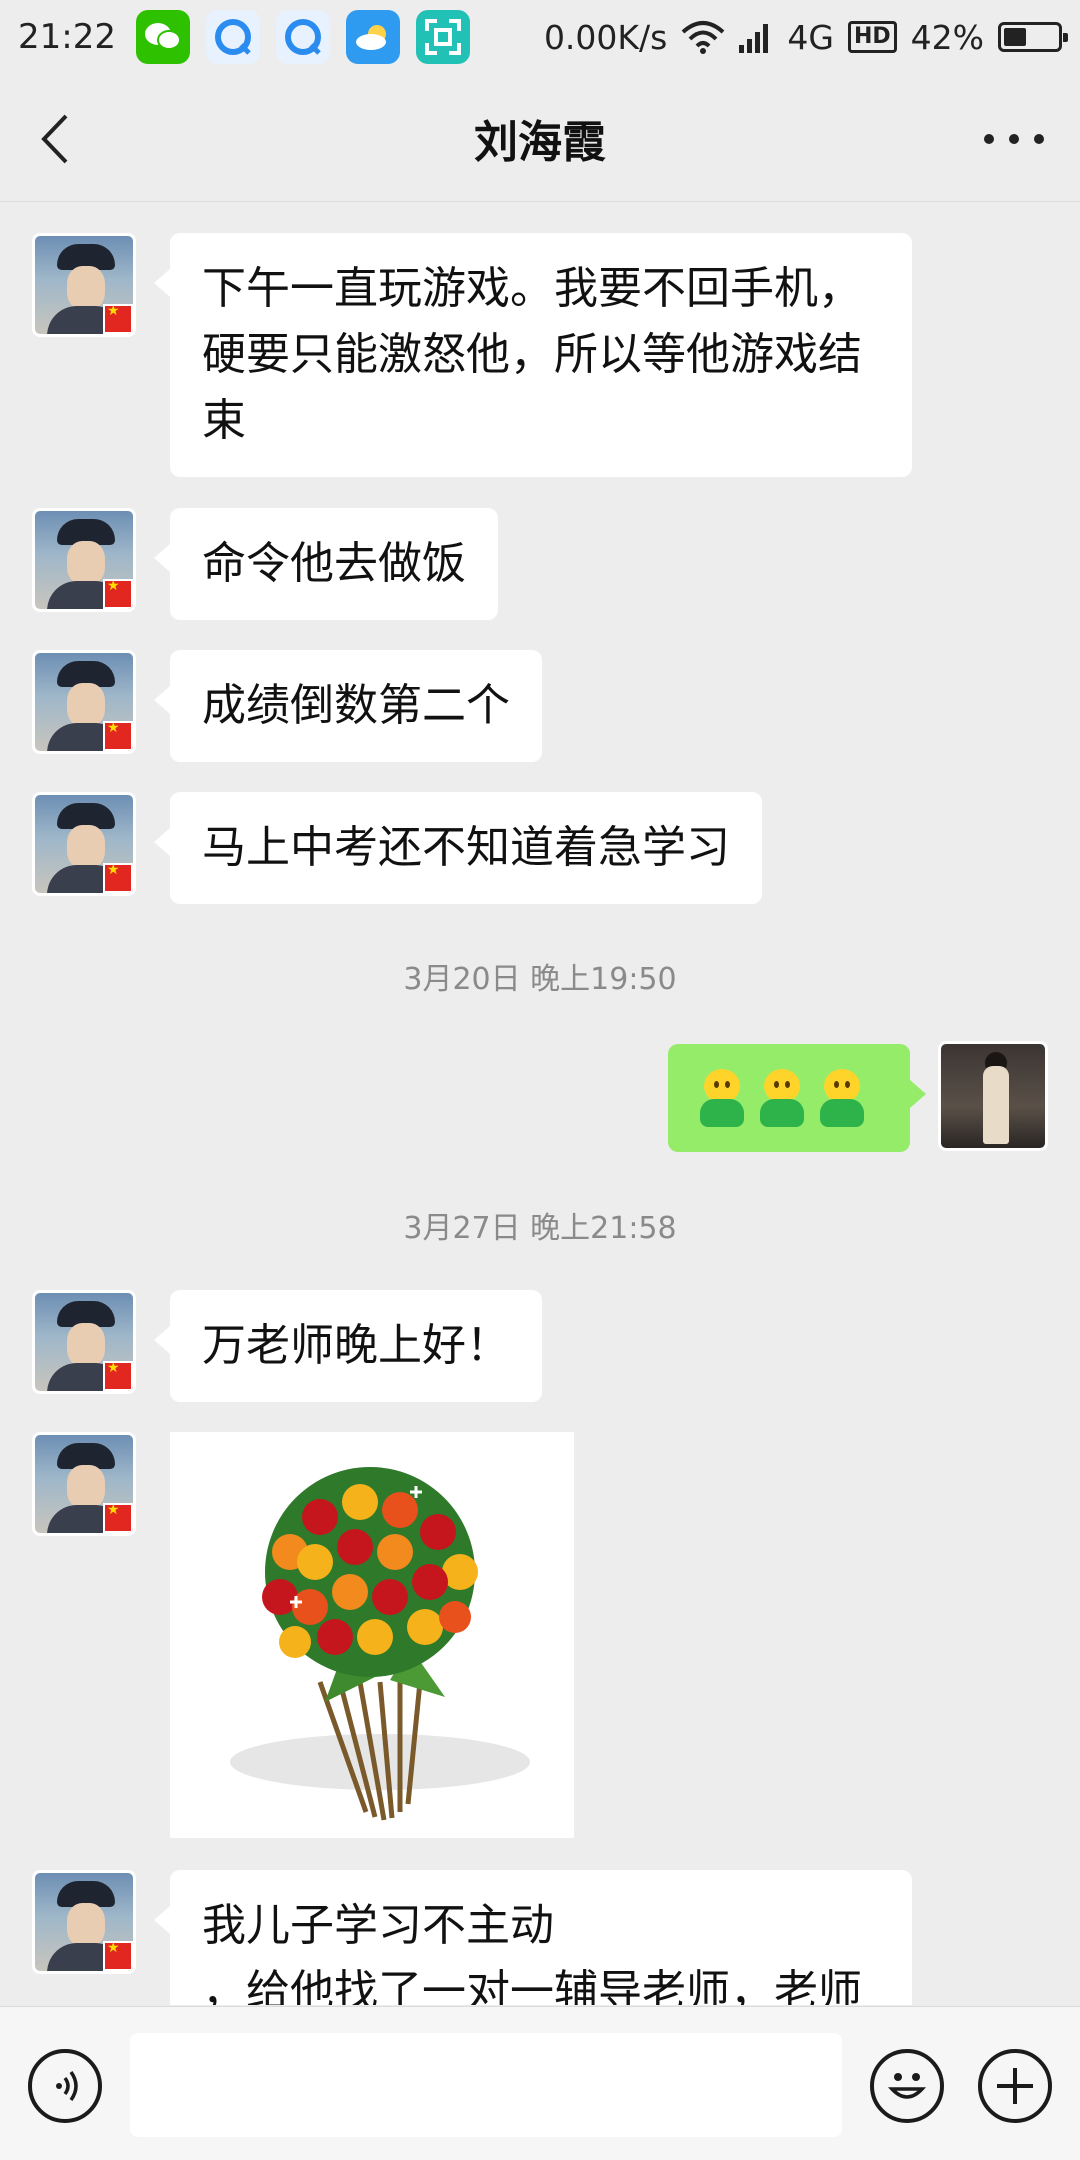 This screenshot has width=1080, height=2160. Describe the element at coordinates (486, 2085) in the screenshot. I see `message-input` at that location.